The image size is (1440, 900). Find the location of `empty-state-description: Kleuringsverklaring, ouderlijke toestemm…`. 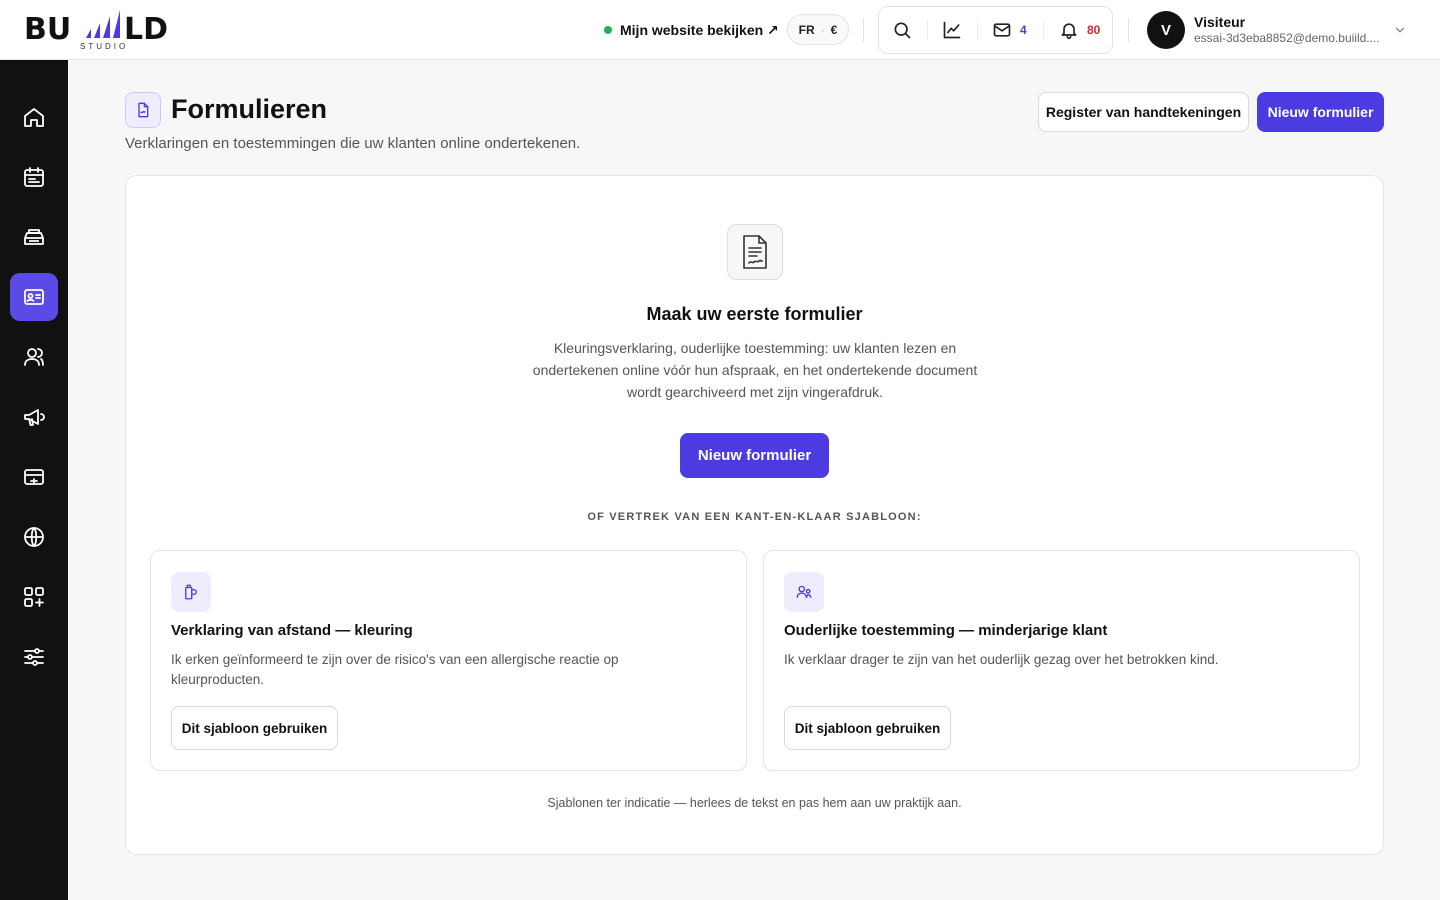

empty-state-description: Kleuringsverklaring, ouderlijke toestemm… is located at coordinates (755, 370).